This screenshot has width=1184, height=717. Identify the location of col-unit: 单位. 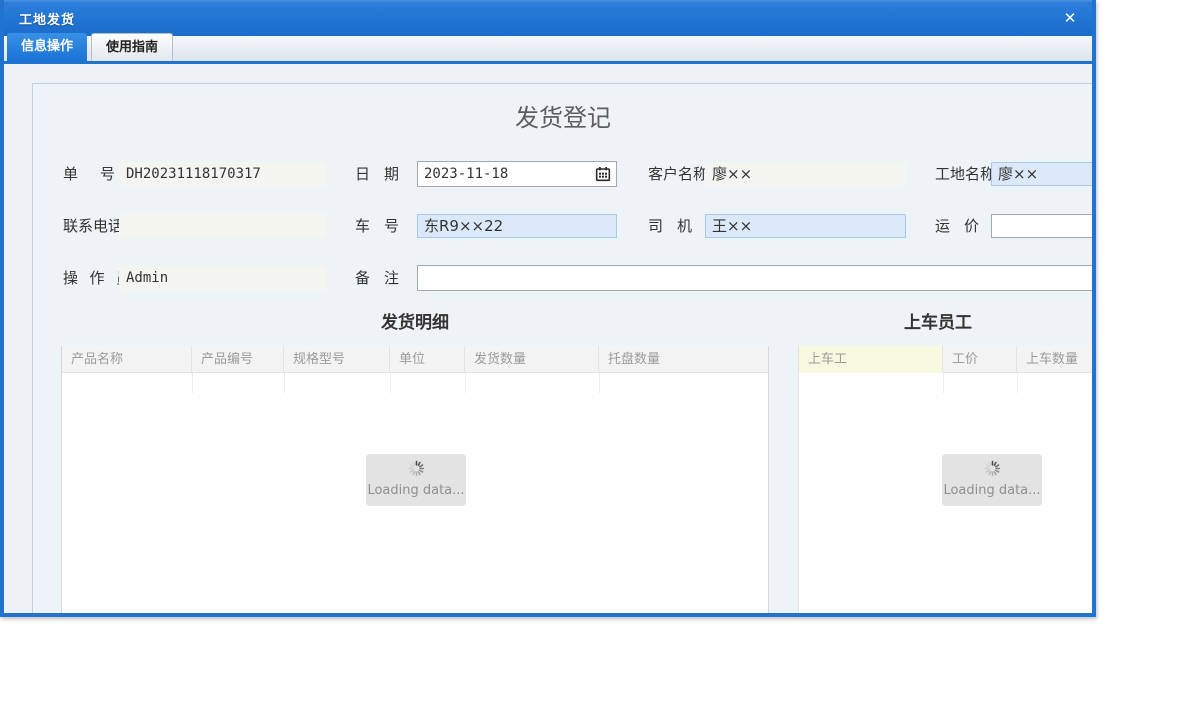
(427, 359).